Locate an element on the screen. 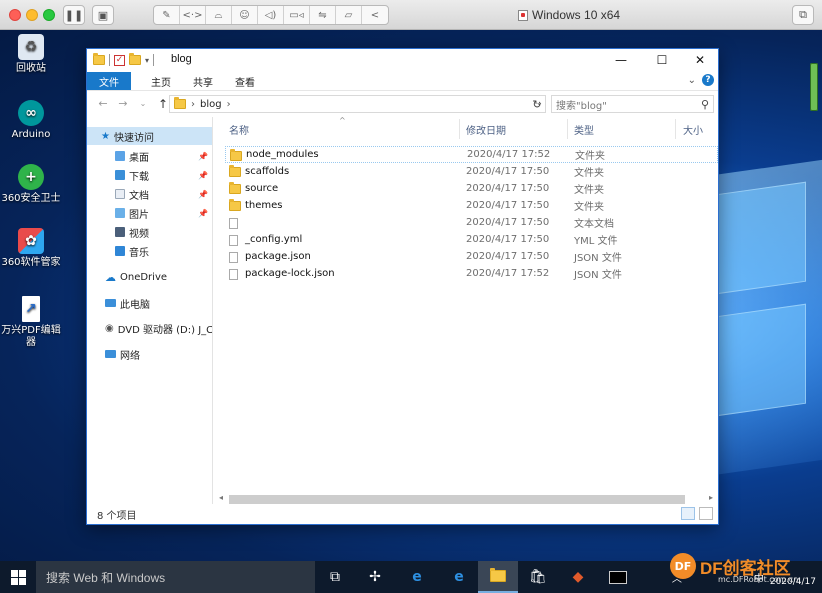  nav-item-pictures: 图片 📌 is located at coordinates (163, 213).